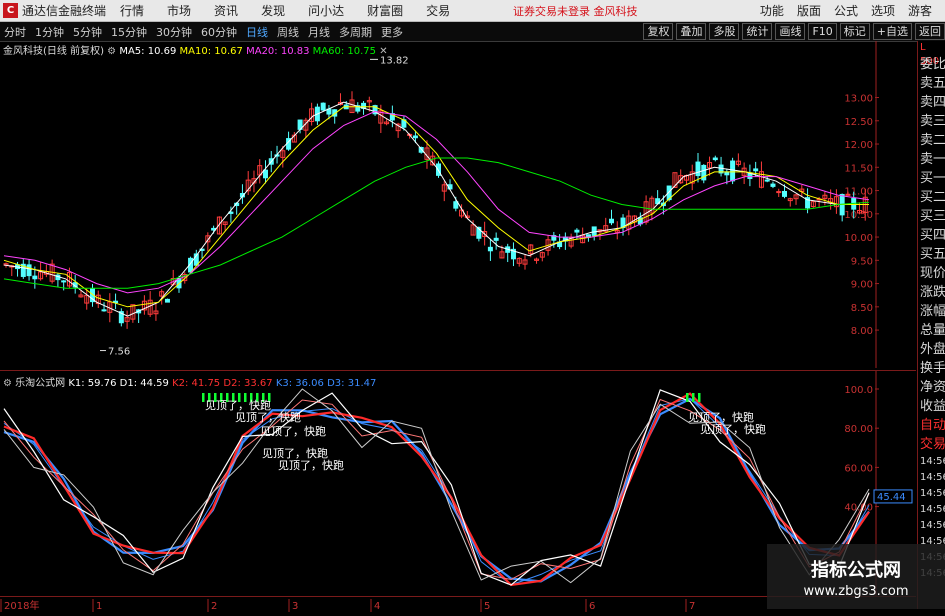 The image size is (945, 616). What do you see at coordinates (931, 121) in the screenshot?
I see `sidebar-item-3: 卖三` at bounding box center [931, 121].